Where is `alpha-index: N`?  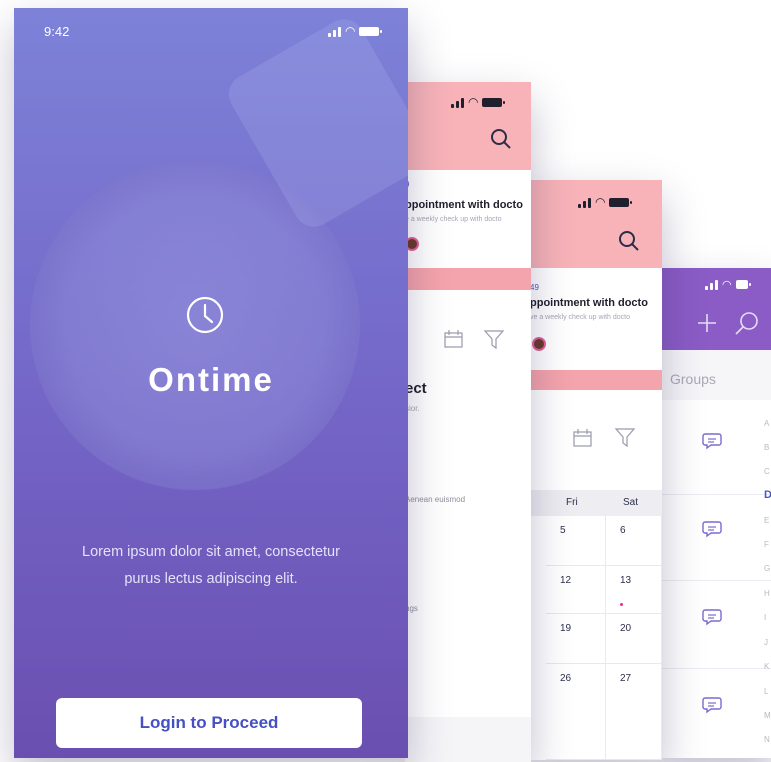 alpha-index: N is located at coordinates (767, 739).